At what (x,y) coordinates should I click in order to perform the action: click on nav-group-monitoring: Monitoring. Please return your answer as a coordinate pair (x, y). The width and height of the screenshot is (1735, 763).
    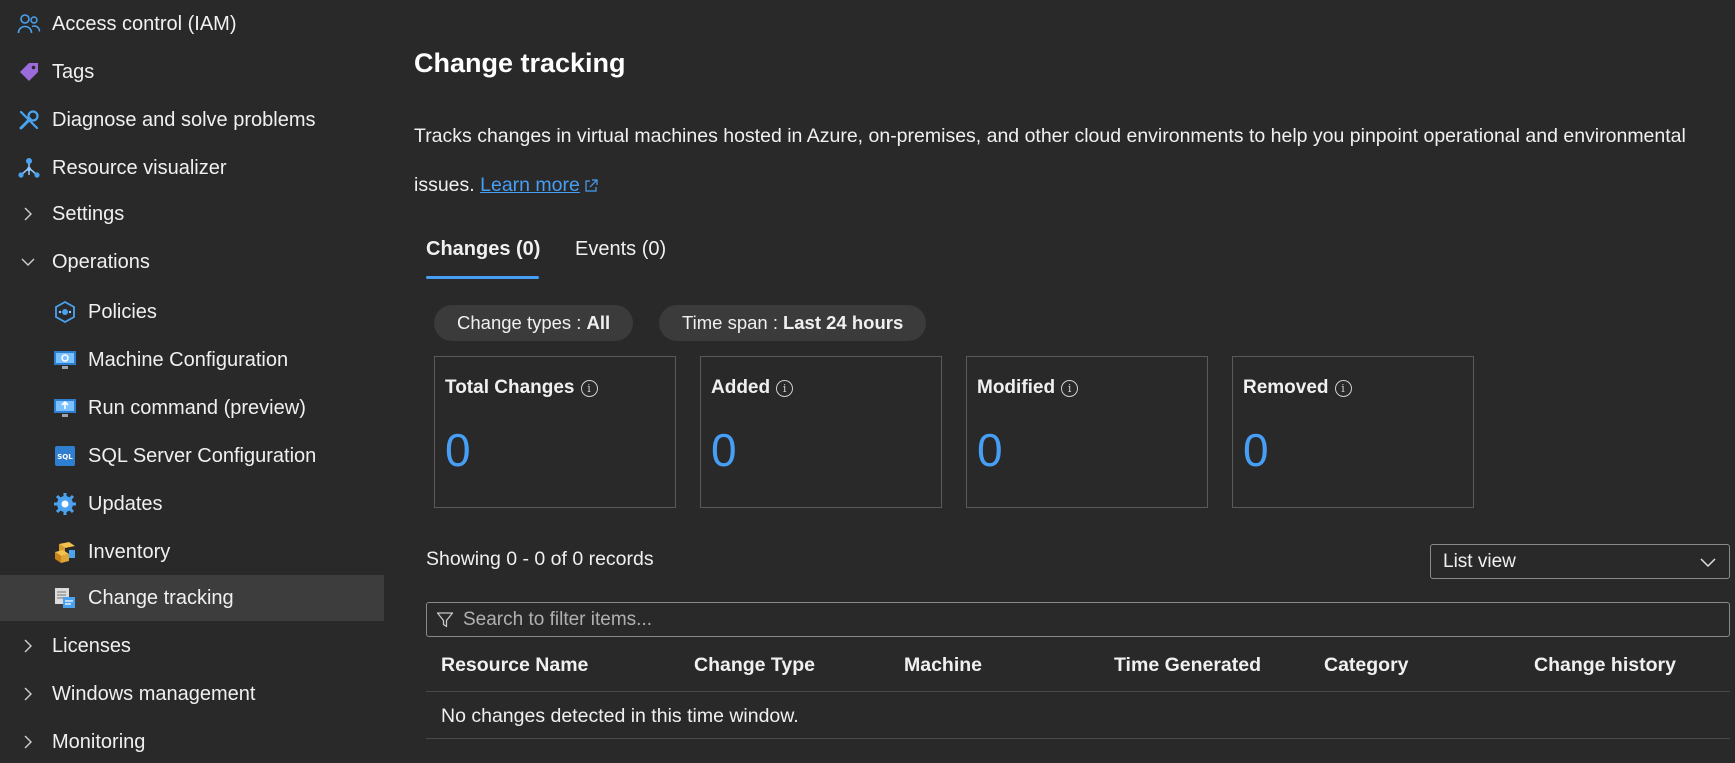
    Looking at the image, I should click on (192, 741).